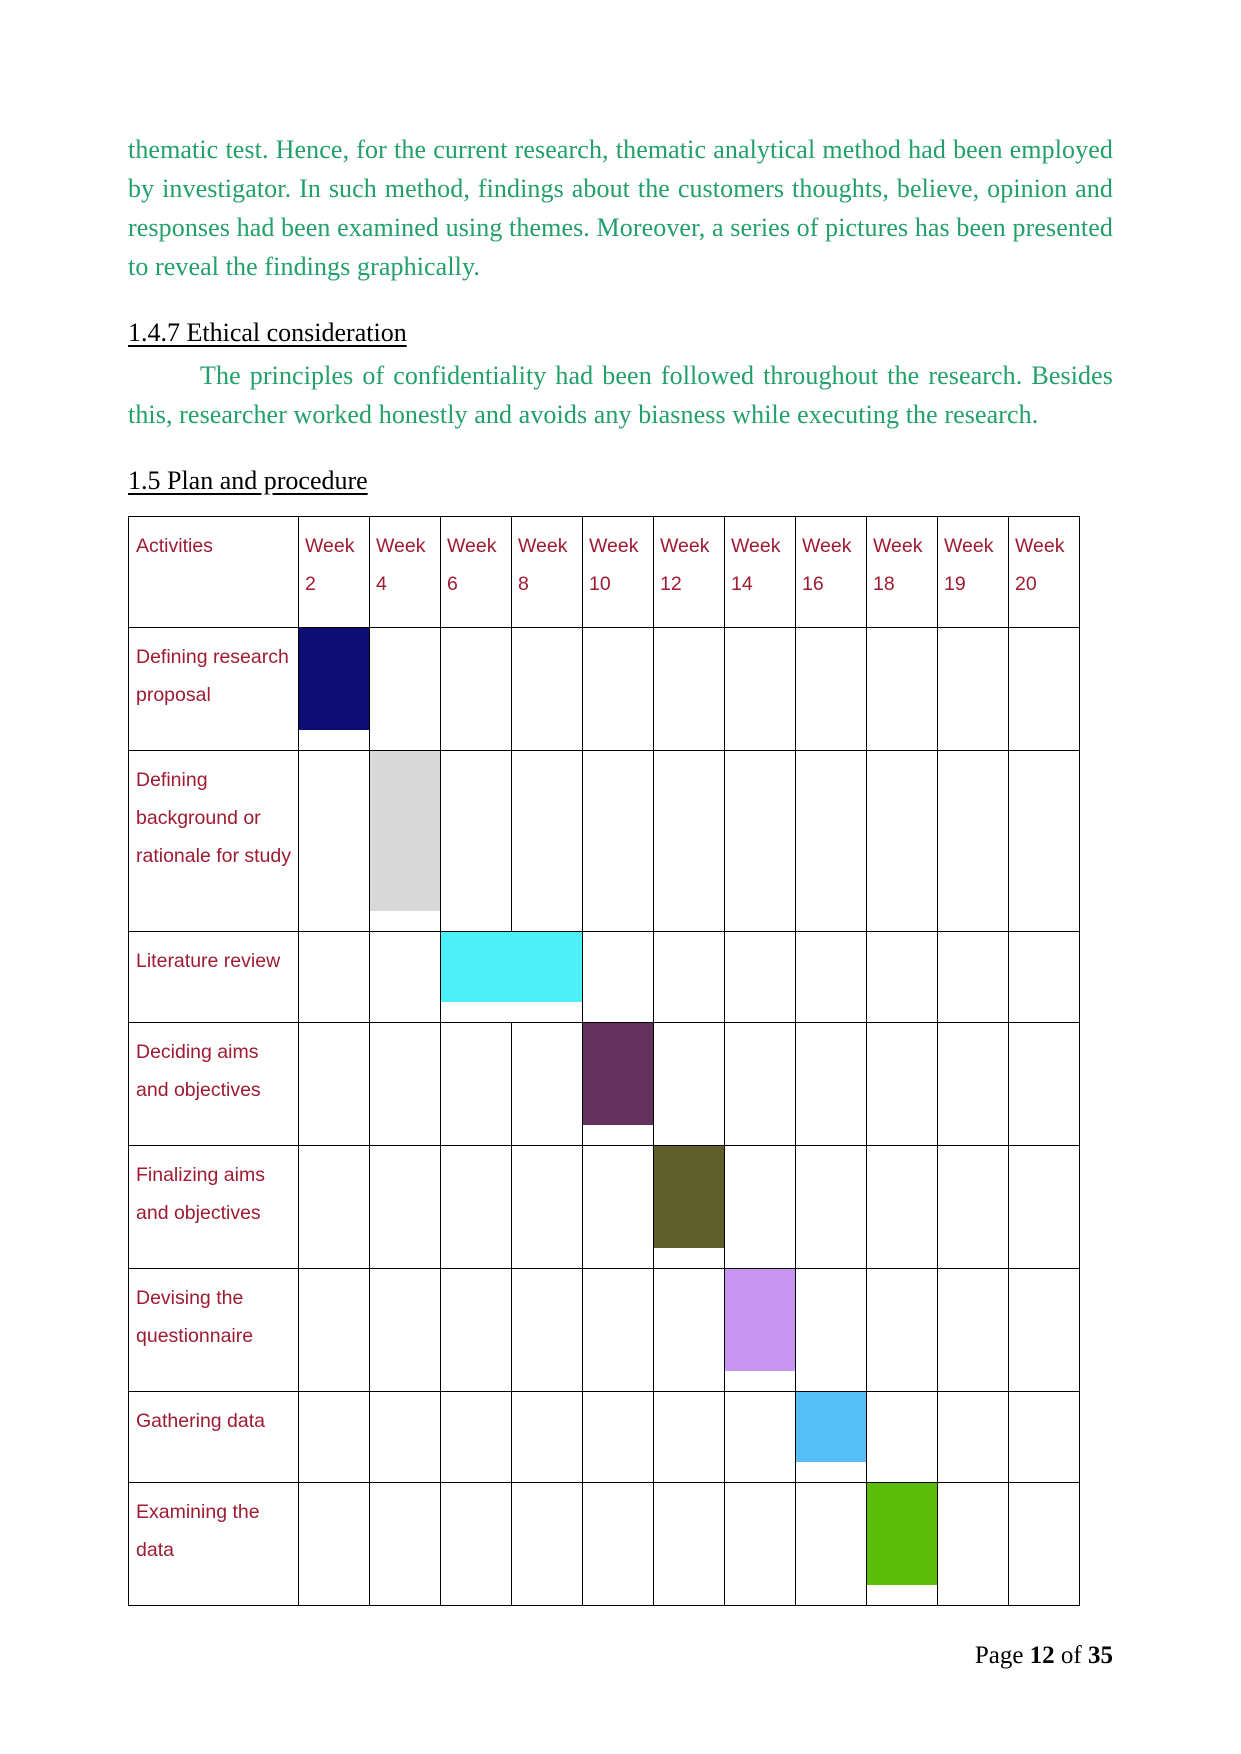 The image size is (1241, 1754). Describe the element at coordinates (902, 572) in the screenshot. I see `gantt-header-week: Week 18` at that location.